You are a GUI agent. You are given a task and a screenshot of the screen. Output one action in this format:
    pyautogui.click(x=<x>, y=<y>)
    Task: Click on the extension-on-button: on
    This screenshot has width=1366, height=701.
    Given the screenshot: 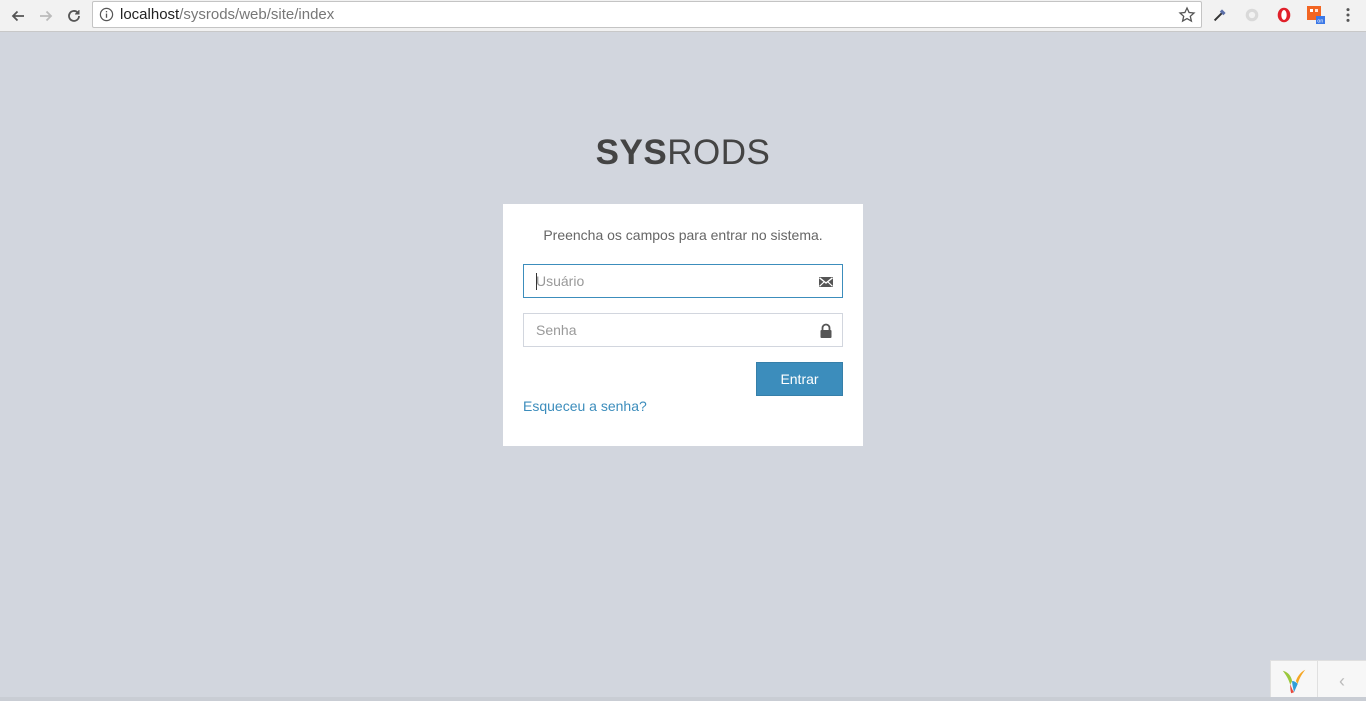 What is the action you would take?
    pyautogui.click(x=1316, y=15)
    